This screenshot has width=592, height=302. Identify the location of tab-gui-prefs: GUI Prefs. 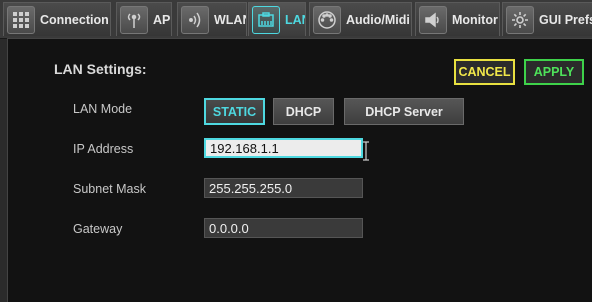
(547, 19).